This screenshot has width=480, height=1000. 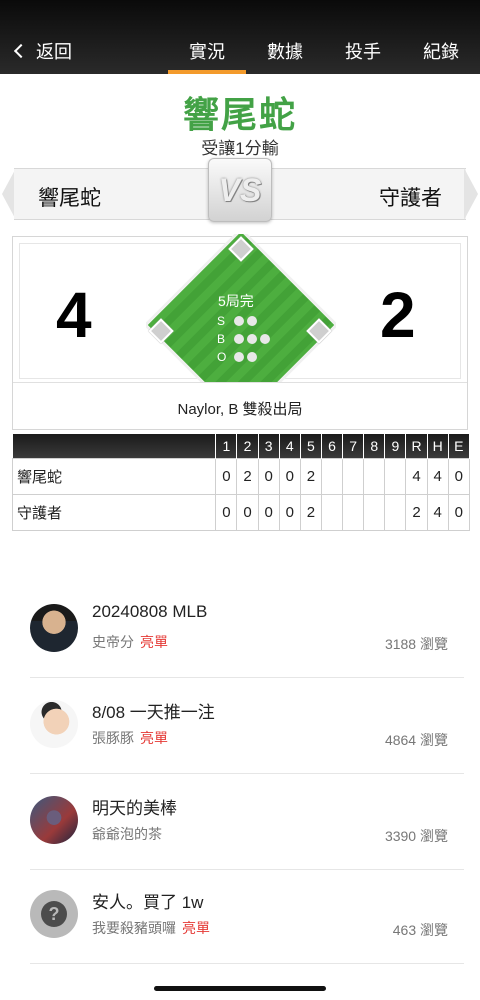 What do you see at coordinates (416, 836) in the screenshot?
I see `view-count: 3390 瀏覽` at bounding box center [416, 836].